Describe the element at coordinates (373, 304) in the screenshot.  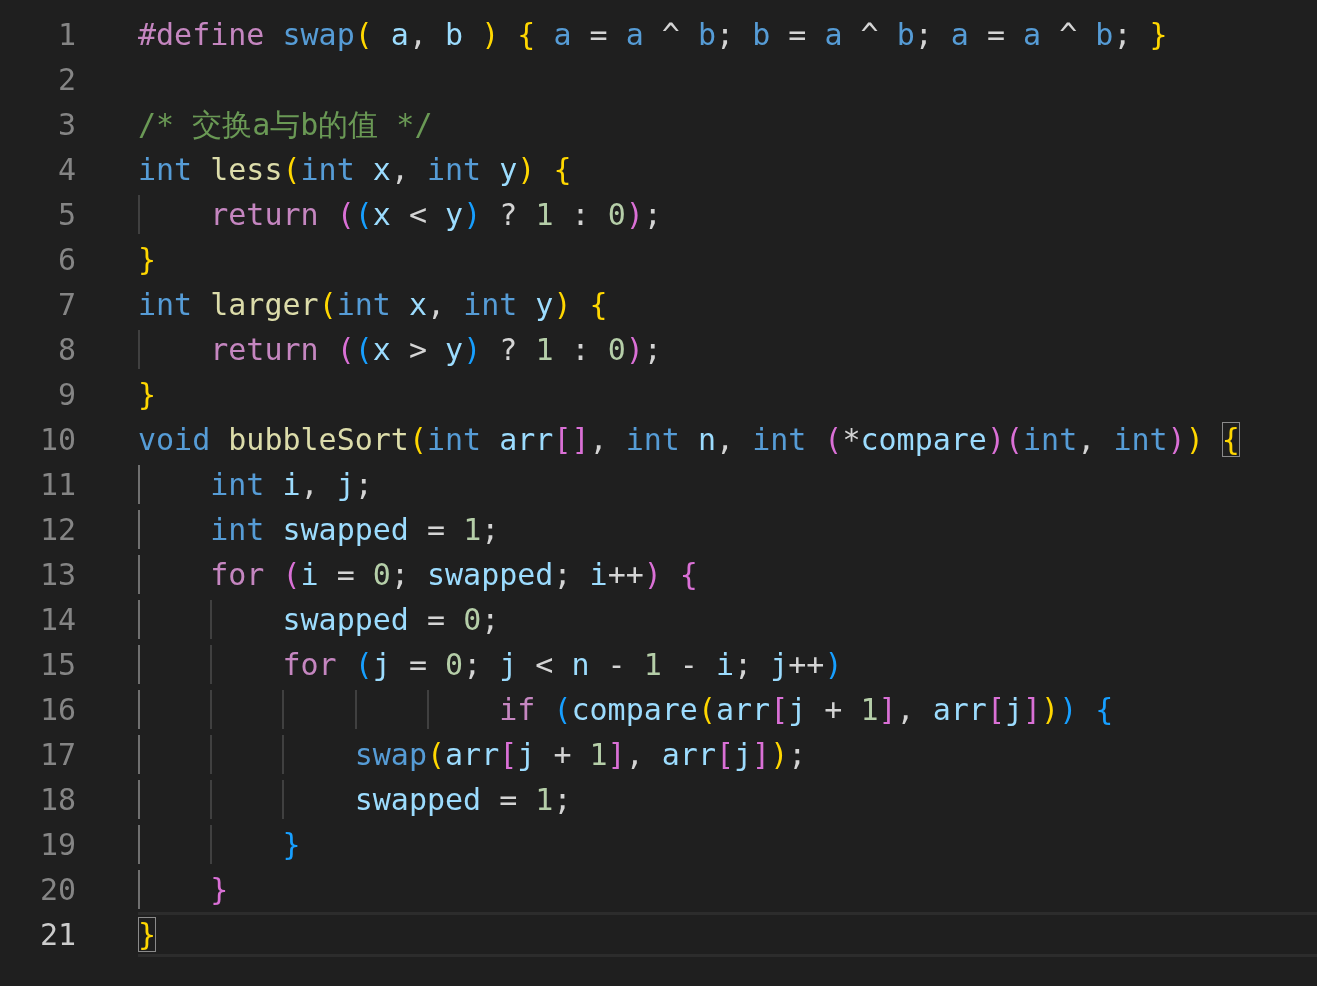
I see `code-line: int larger(int x, int y) {` at that location.